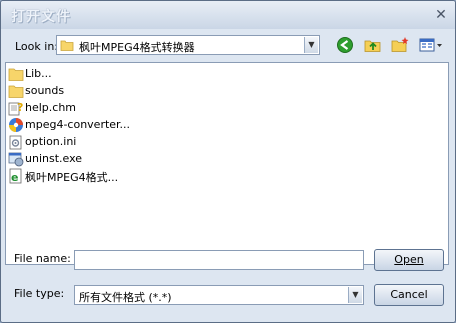  What do you see at coordinates (45, 90) in the screenshot?
I see `file-name: sounds` at bounding box center [45, 90].